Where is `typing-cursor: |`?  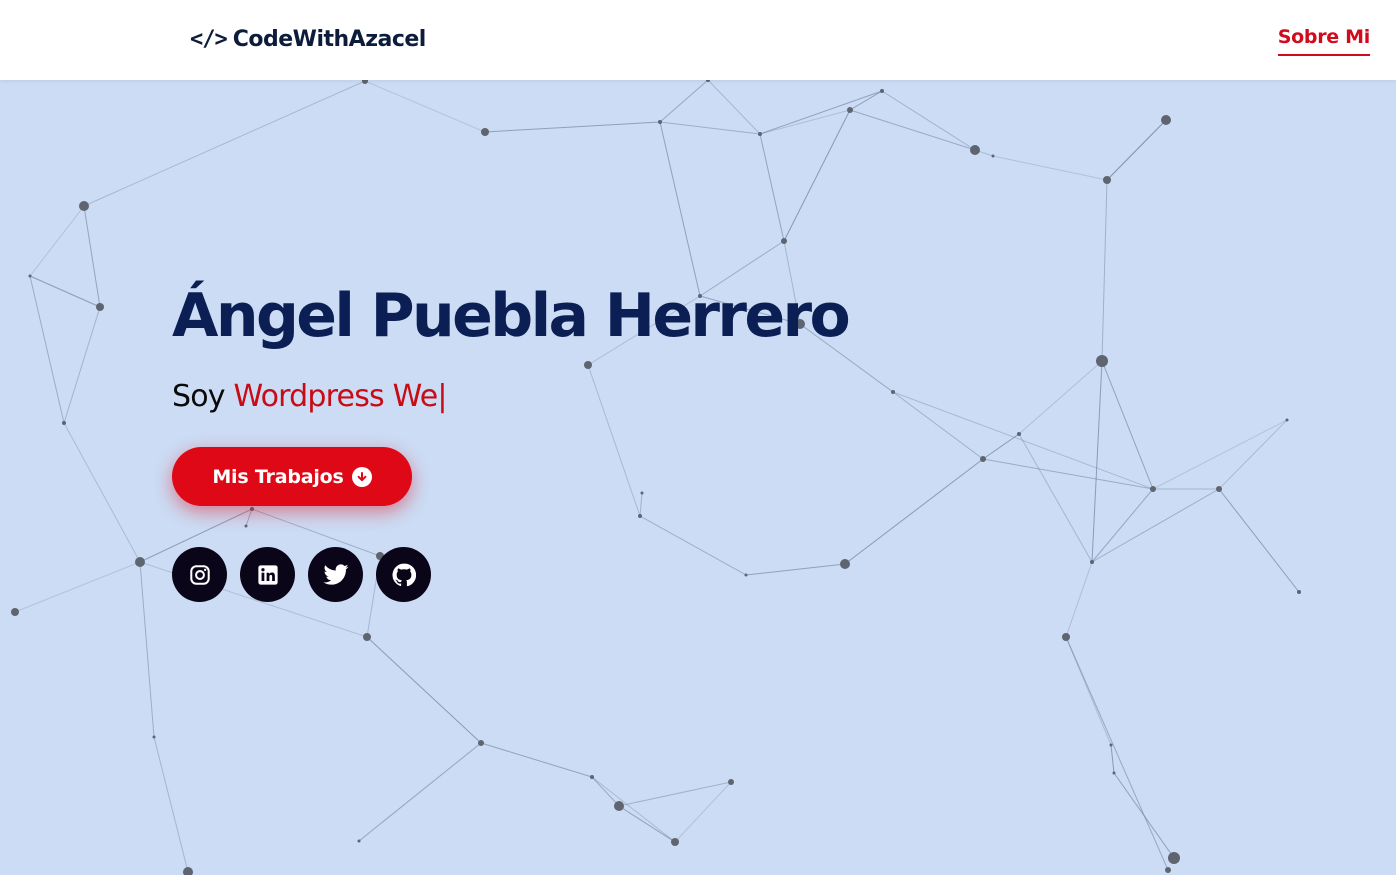 typing-cursor: | is located at coordinates (442, 396).